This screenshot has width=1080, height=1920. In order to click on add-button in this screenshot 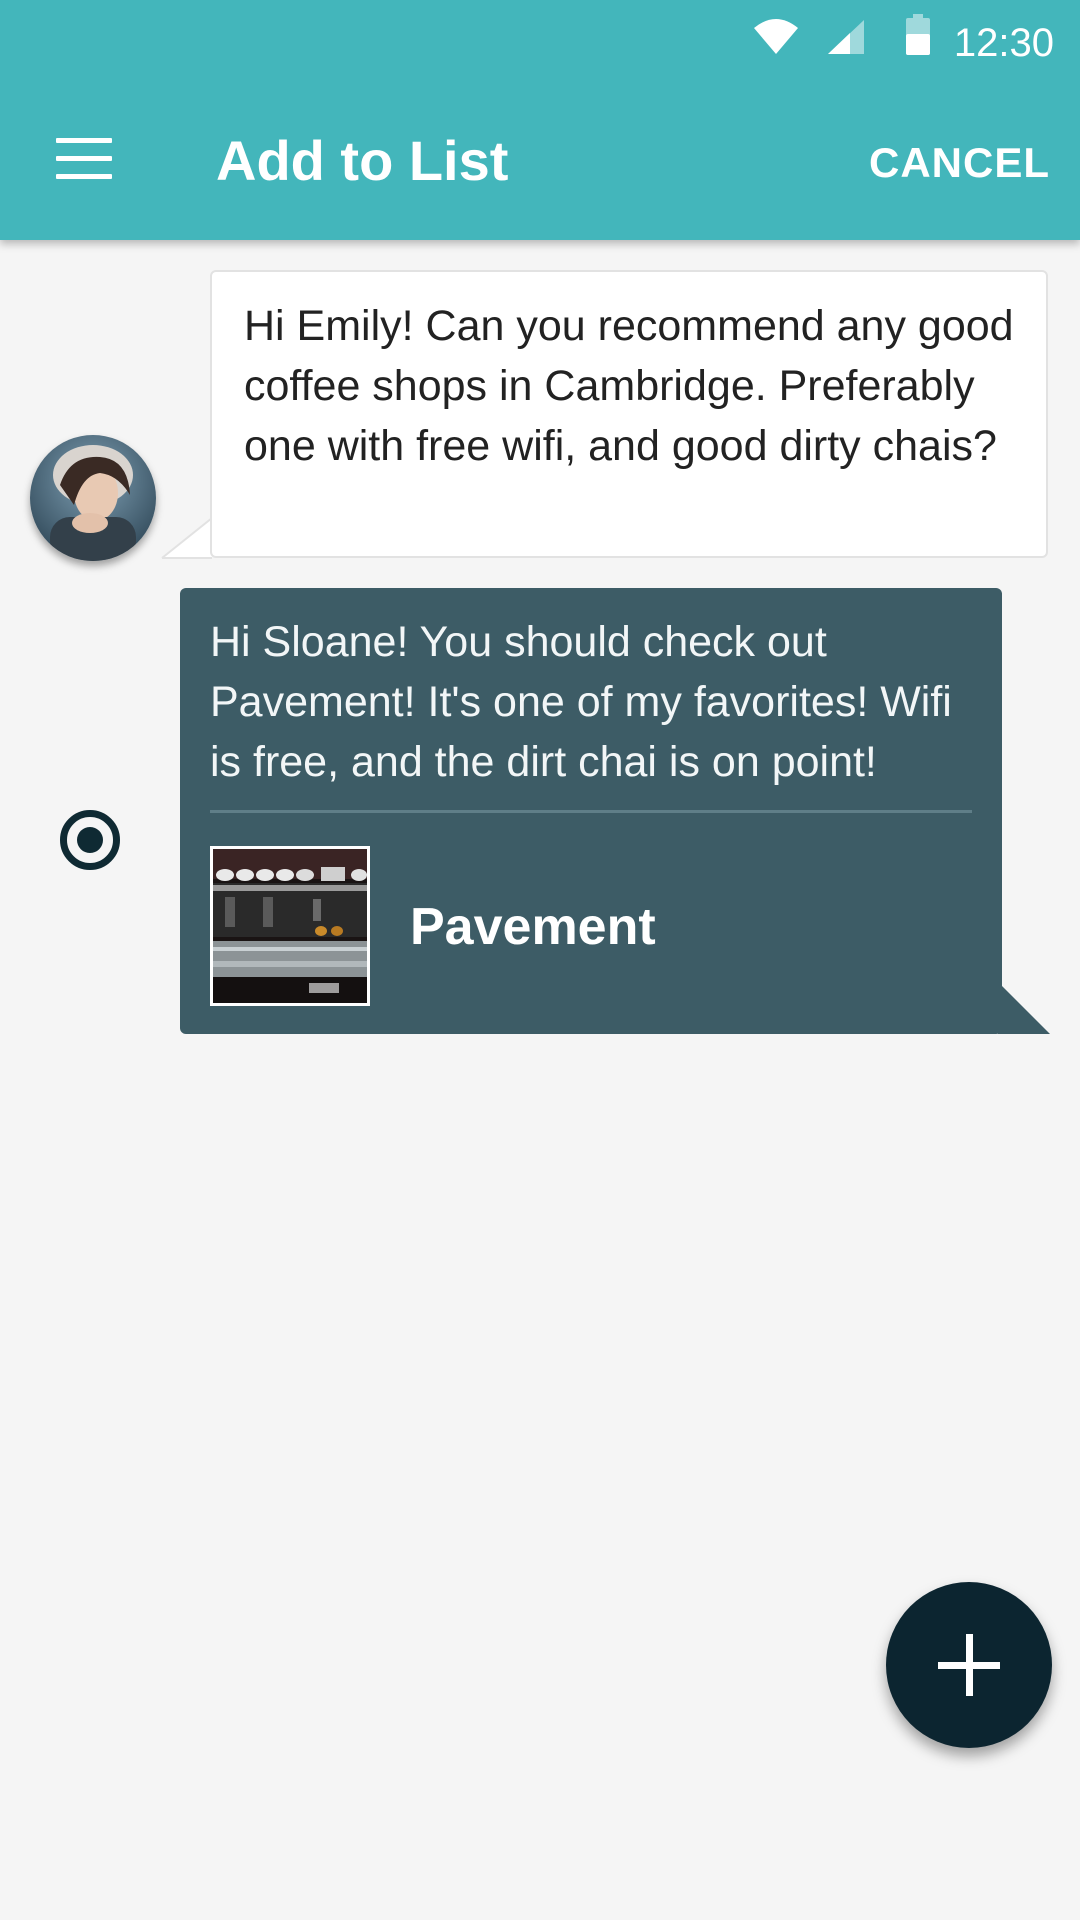, I will do `click(969, 1665)`.